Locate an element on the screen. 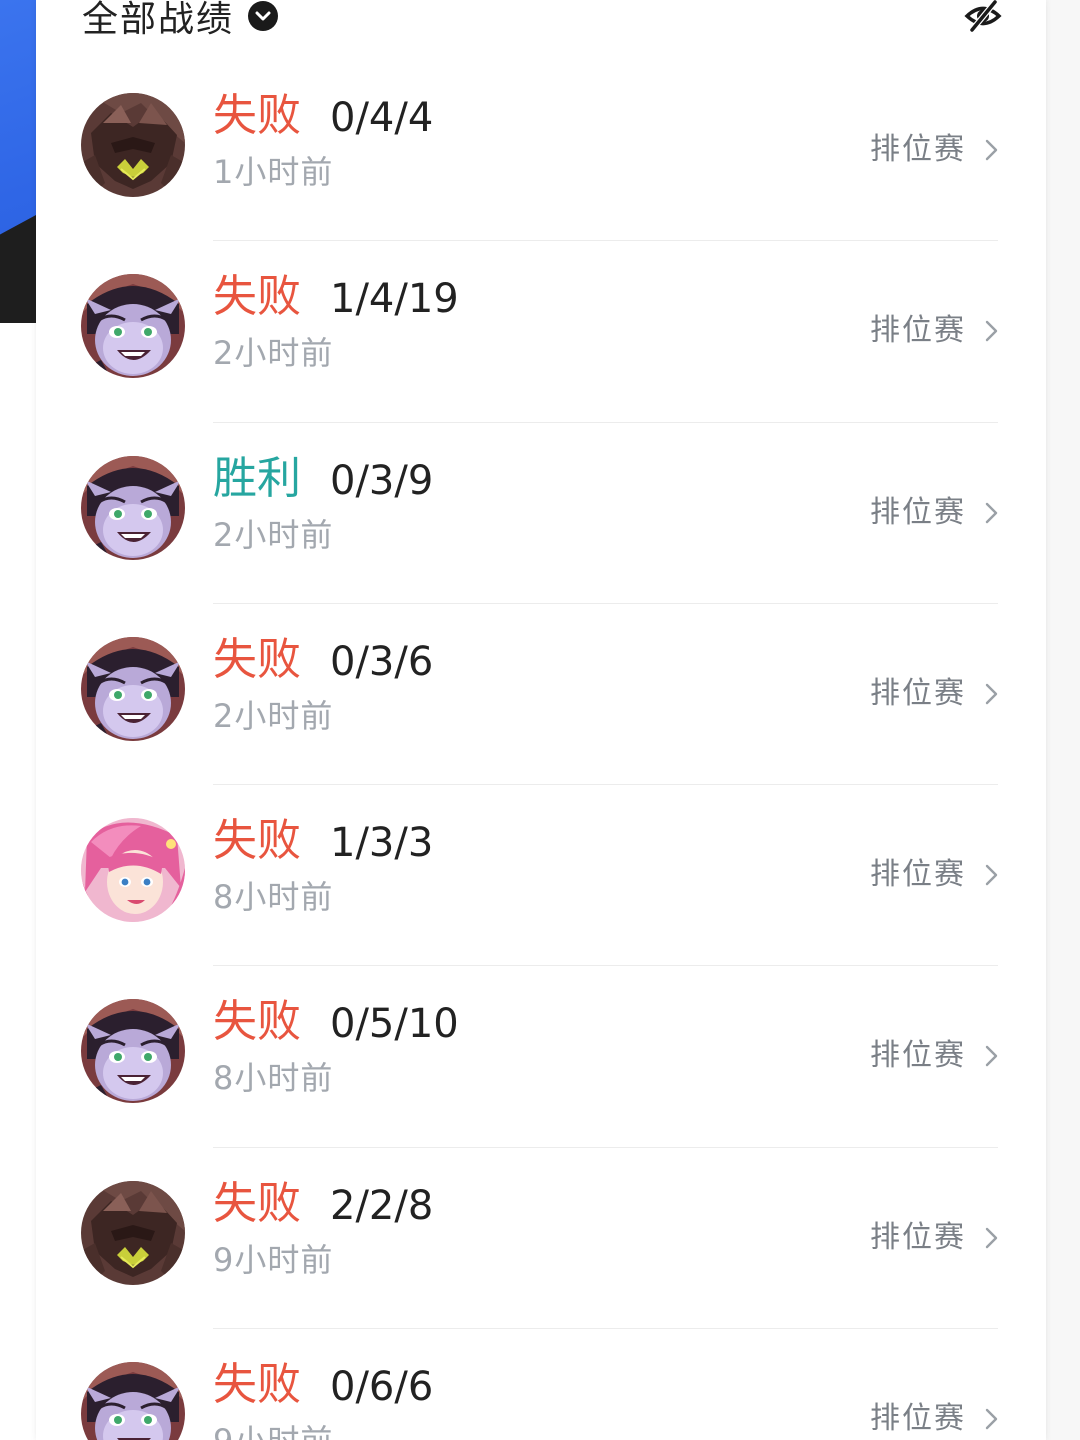 The image size is (1080, 1440). match-row: 失败 0/6/6 9小时前 排位赛 is located at coordinates (541, 1384).